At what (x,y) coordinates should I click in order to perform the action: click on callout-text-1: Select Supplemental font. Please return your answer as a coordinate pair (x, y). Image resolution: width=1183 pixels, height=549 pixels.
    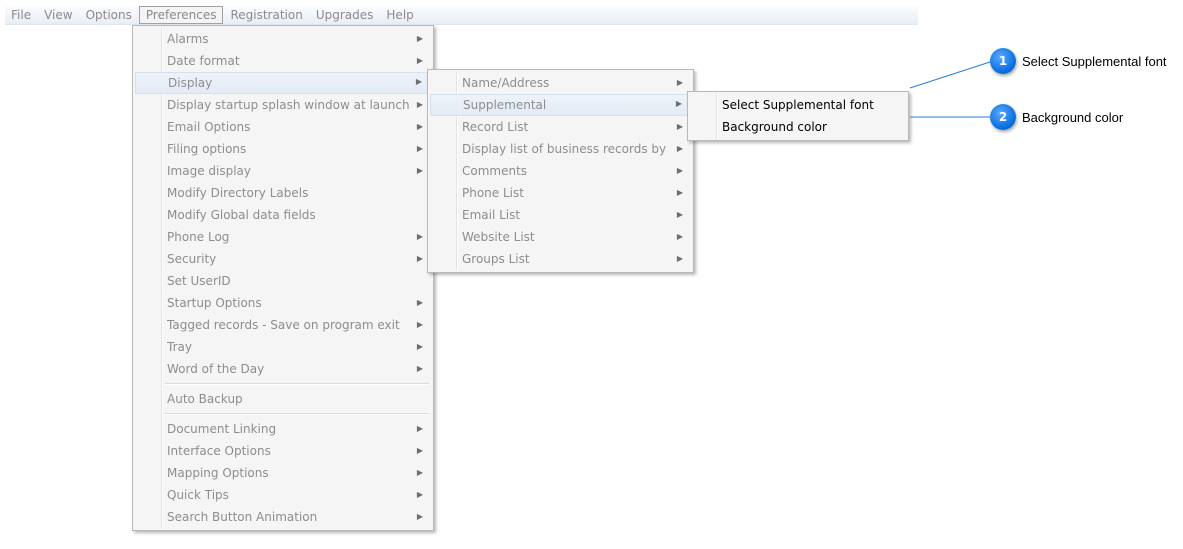
    Looking at the image, I should click on (1094, 61).